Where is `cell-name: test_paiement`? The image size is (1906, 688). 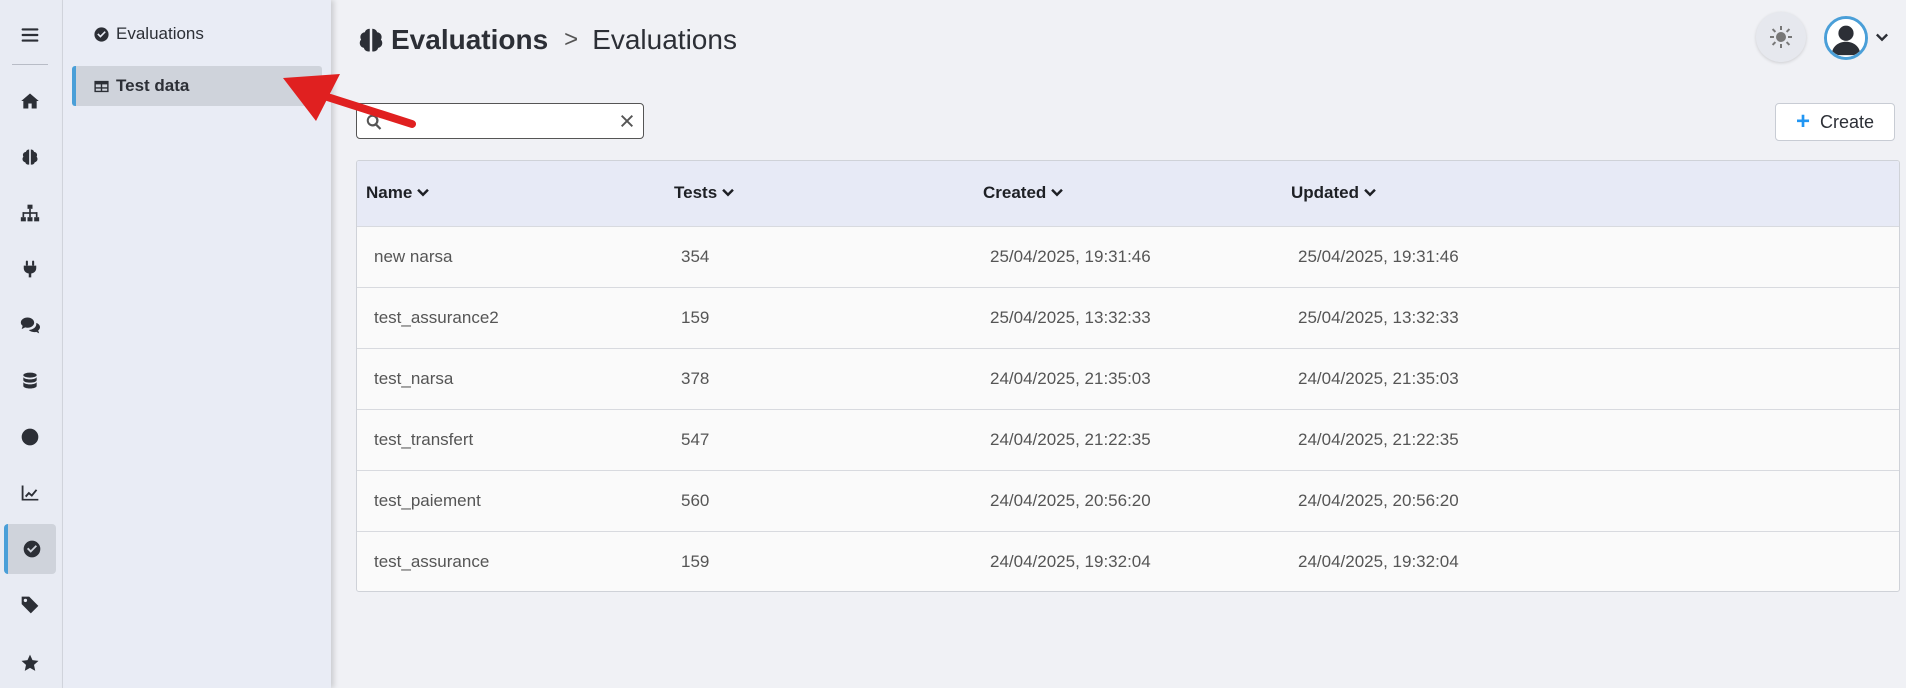
cell-name: test_paiement is located at coordinates (427, 500).